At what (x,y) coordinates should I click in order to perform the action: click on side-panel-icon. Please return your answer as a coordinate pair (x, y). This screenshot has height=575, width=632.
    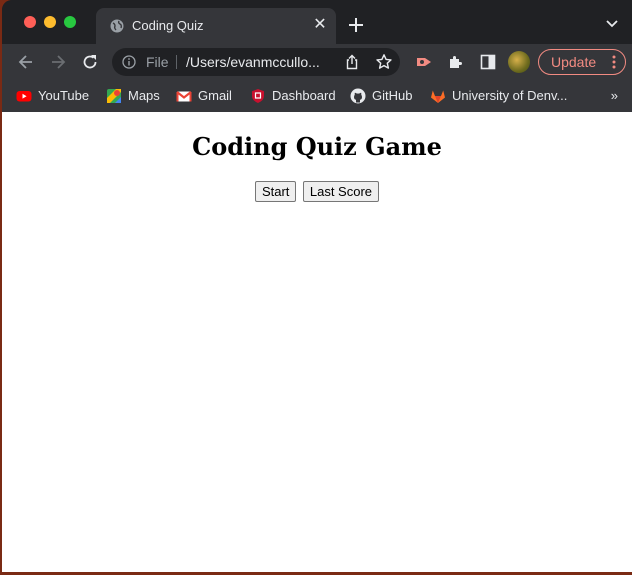
    Looking at the image, I should click on (488, 62).